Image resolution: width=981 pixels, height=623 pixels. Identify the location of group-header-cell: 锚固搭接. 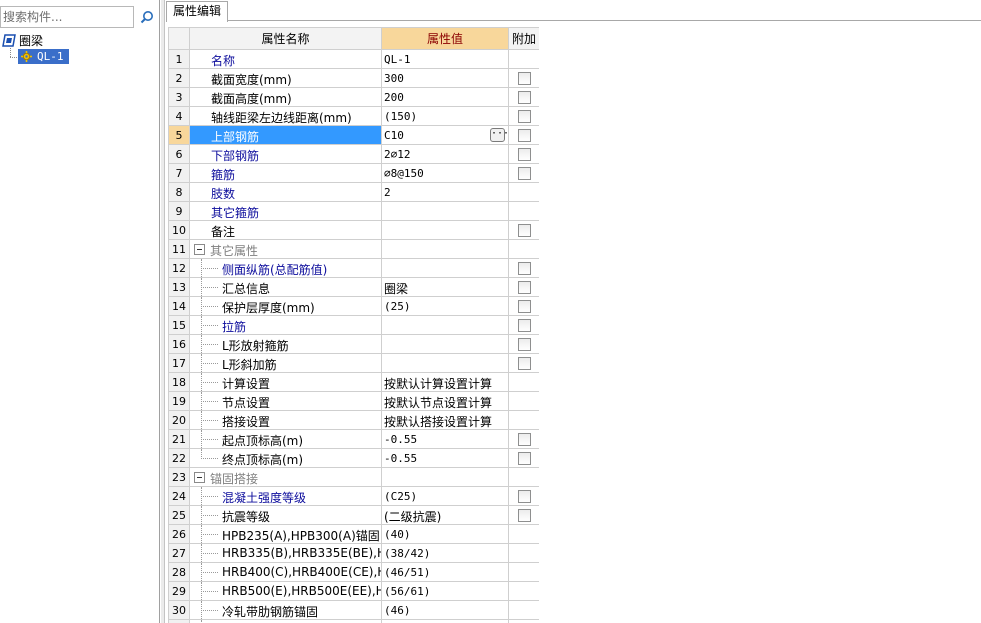
(285, 477).